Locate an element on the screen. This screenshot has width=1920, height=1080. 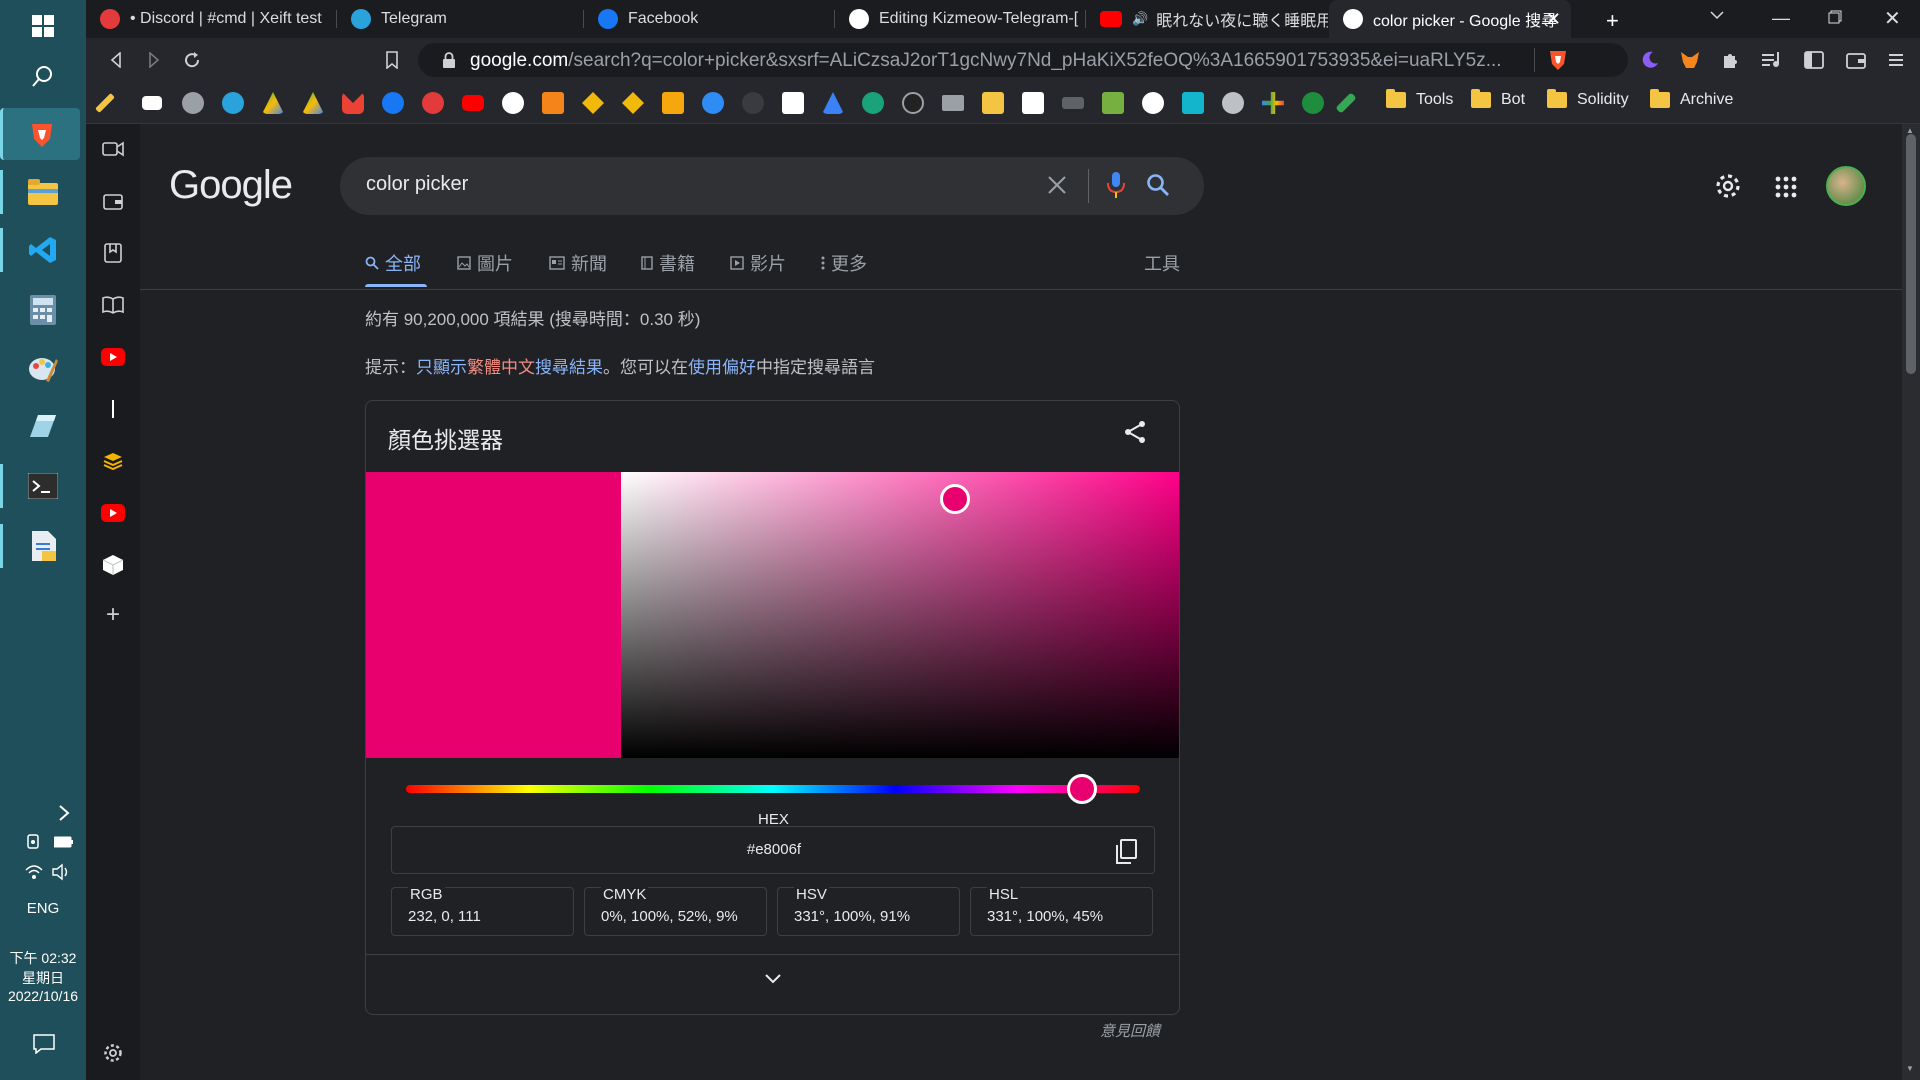
cmyk-field: CMYK 0%, 100%, 52%, 9% is located at coordinates (675, 911).